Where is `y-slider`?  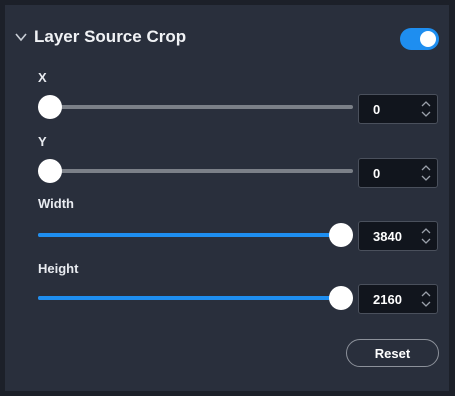
y-slider is located at coordinates (195, 171).